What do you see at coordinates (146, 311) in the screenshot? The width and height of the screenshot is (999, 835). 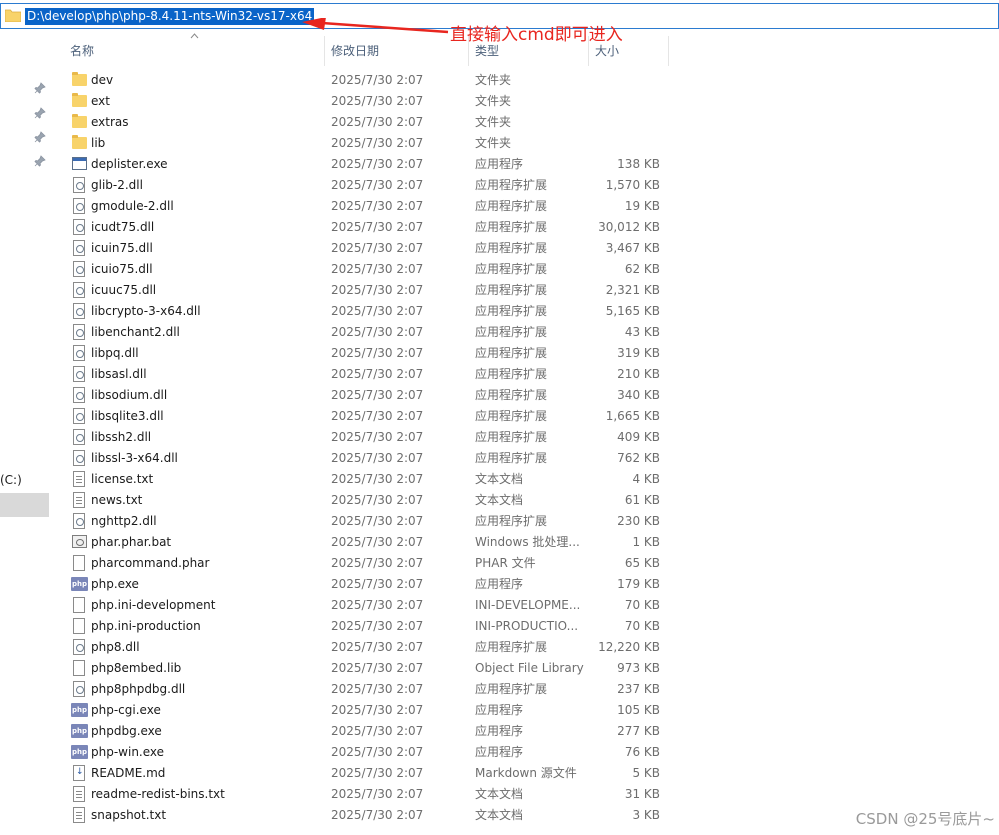 I see `file-name: libcrypto-3-x64.dll` at bounding box center [146, 311].